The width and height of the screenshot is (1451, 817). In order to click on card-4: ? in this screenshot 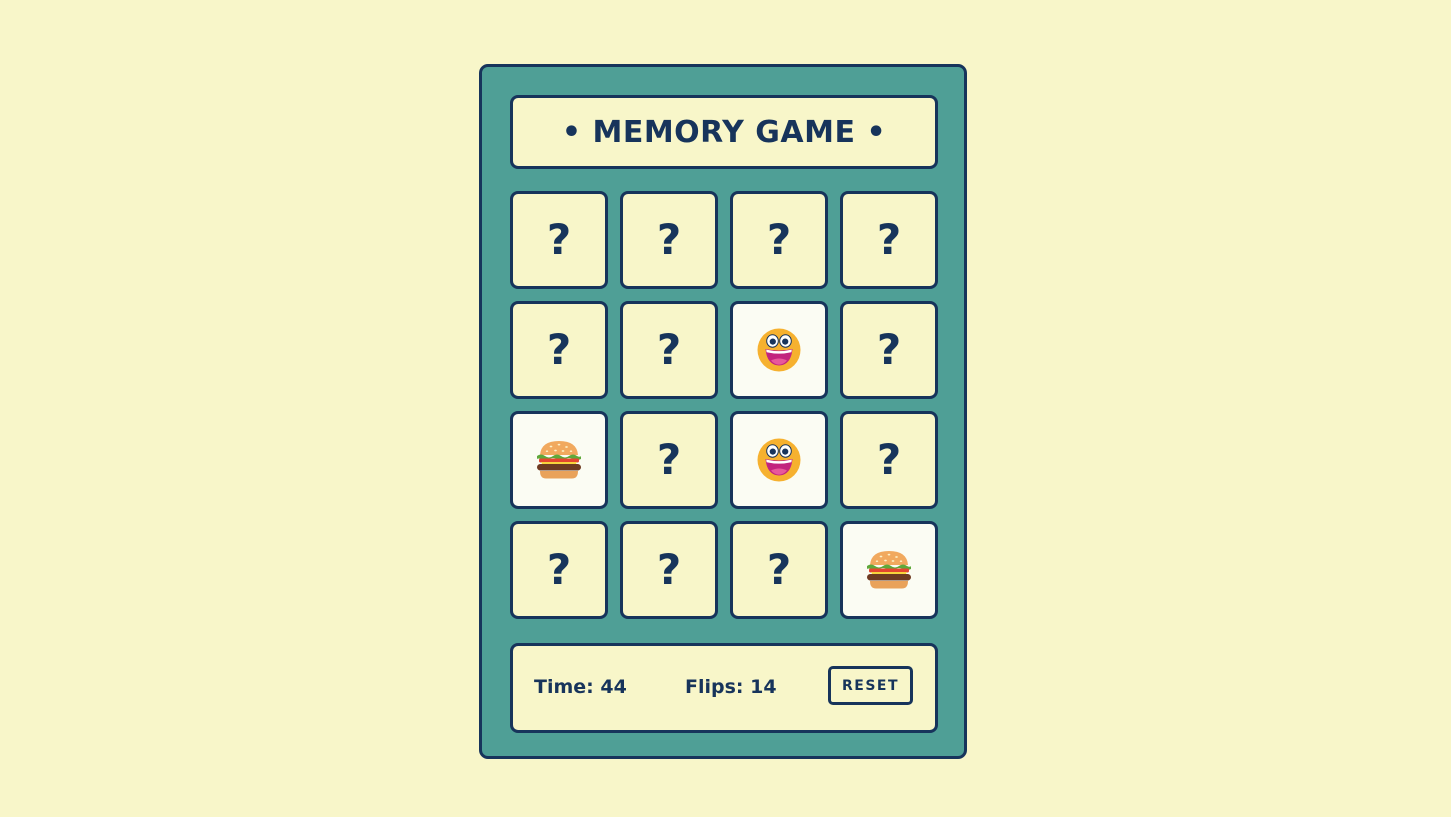, I will do `click(889, 240)`.